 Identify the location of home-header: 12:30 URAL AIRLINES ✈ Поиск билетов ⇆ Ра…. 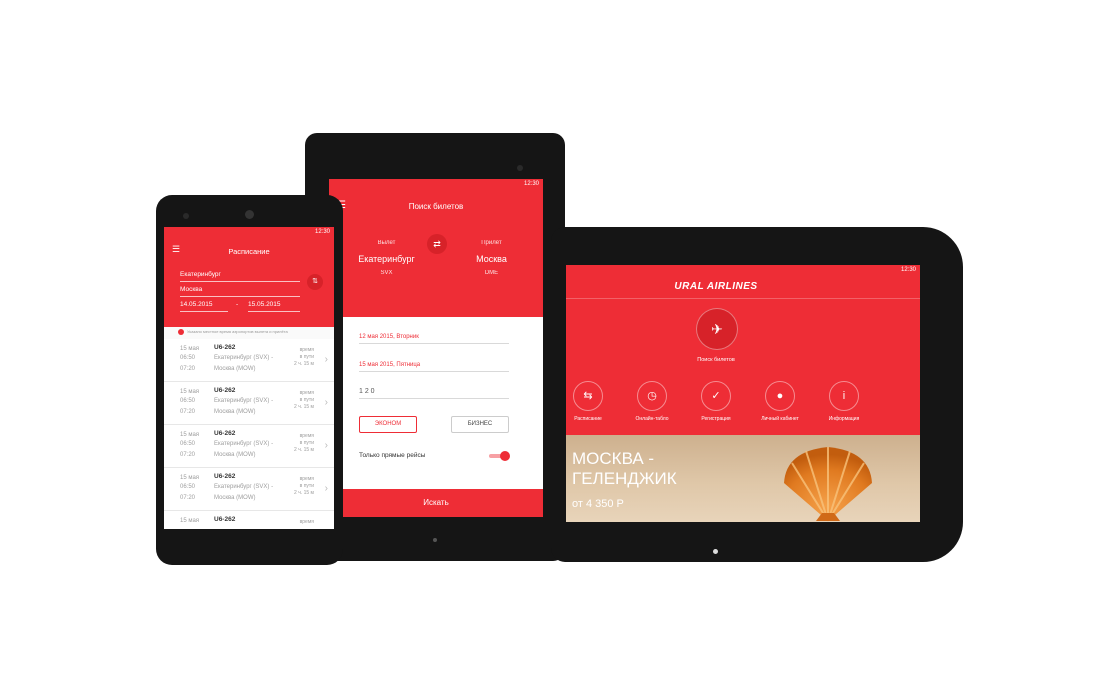
(743, 350).